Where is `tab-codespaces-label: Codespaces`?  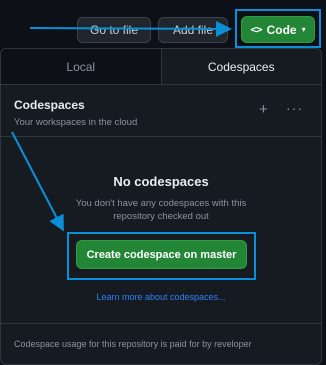
tab-codespaces-label: Codespaces is located at coordinates (241, 66).